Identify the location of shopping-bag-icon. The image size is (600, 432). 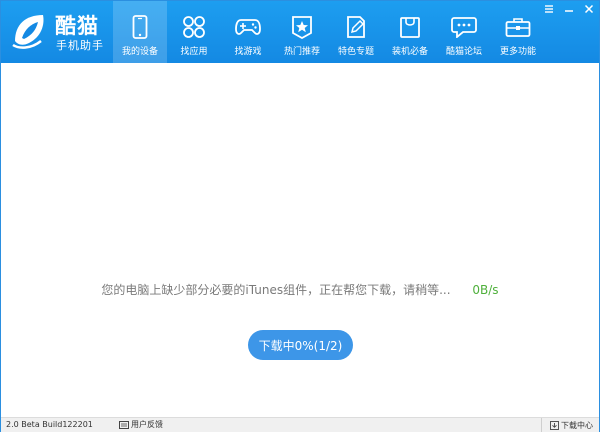
(410, 27).